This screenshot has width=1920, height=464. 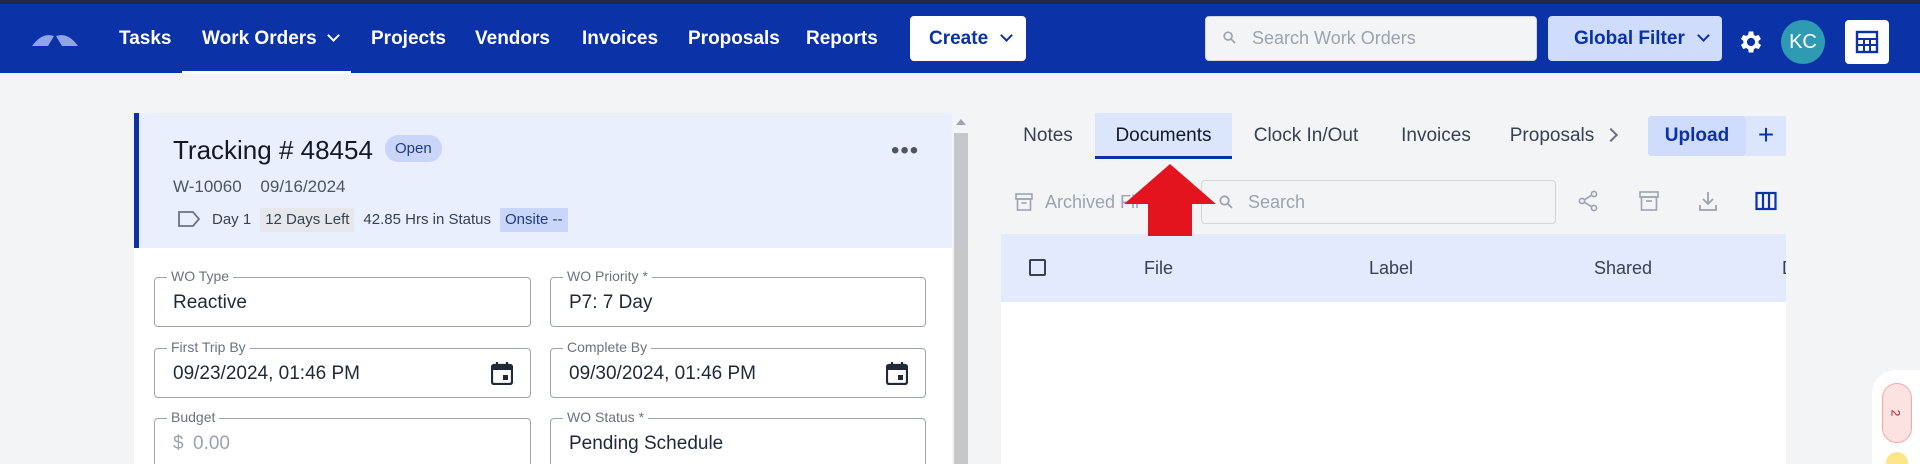 I want to click on nav-work-orders: Work Orders, so click(x=271, y=38).